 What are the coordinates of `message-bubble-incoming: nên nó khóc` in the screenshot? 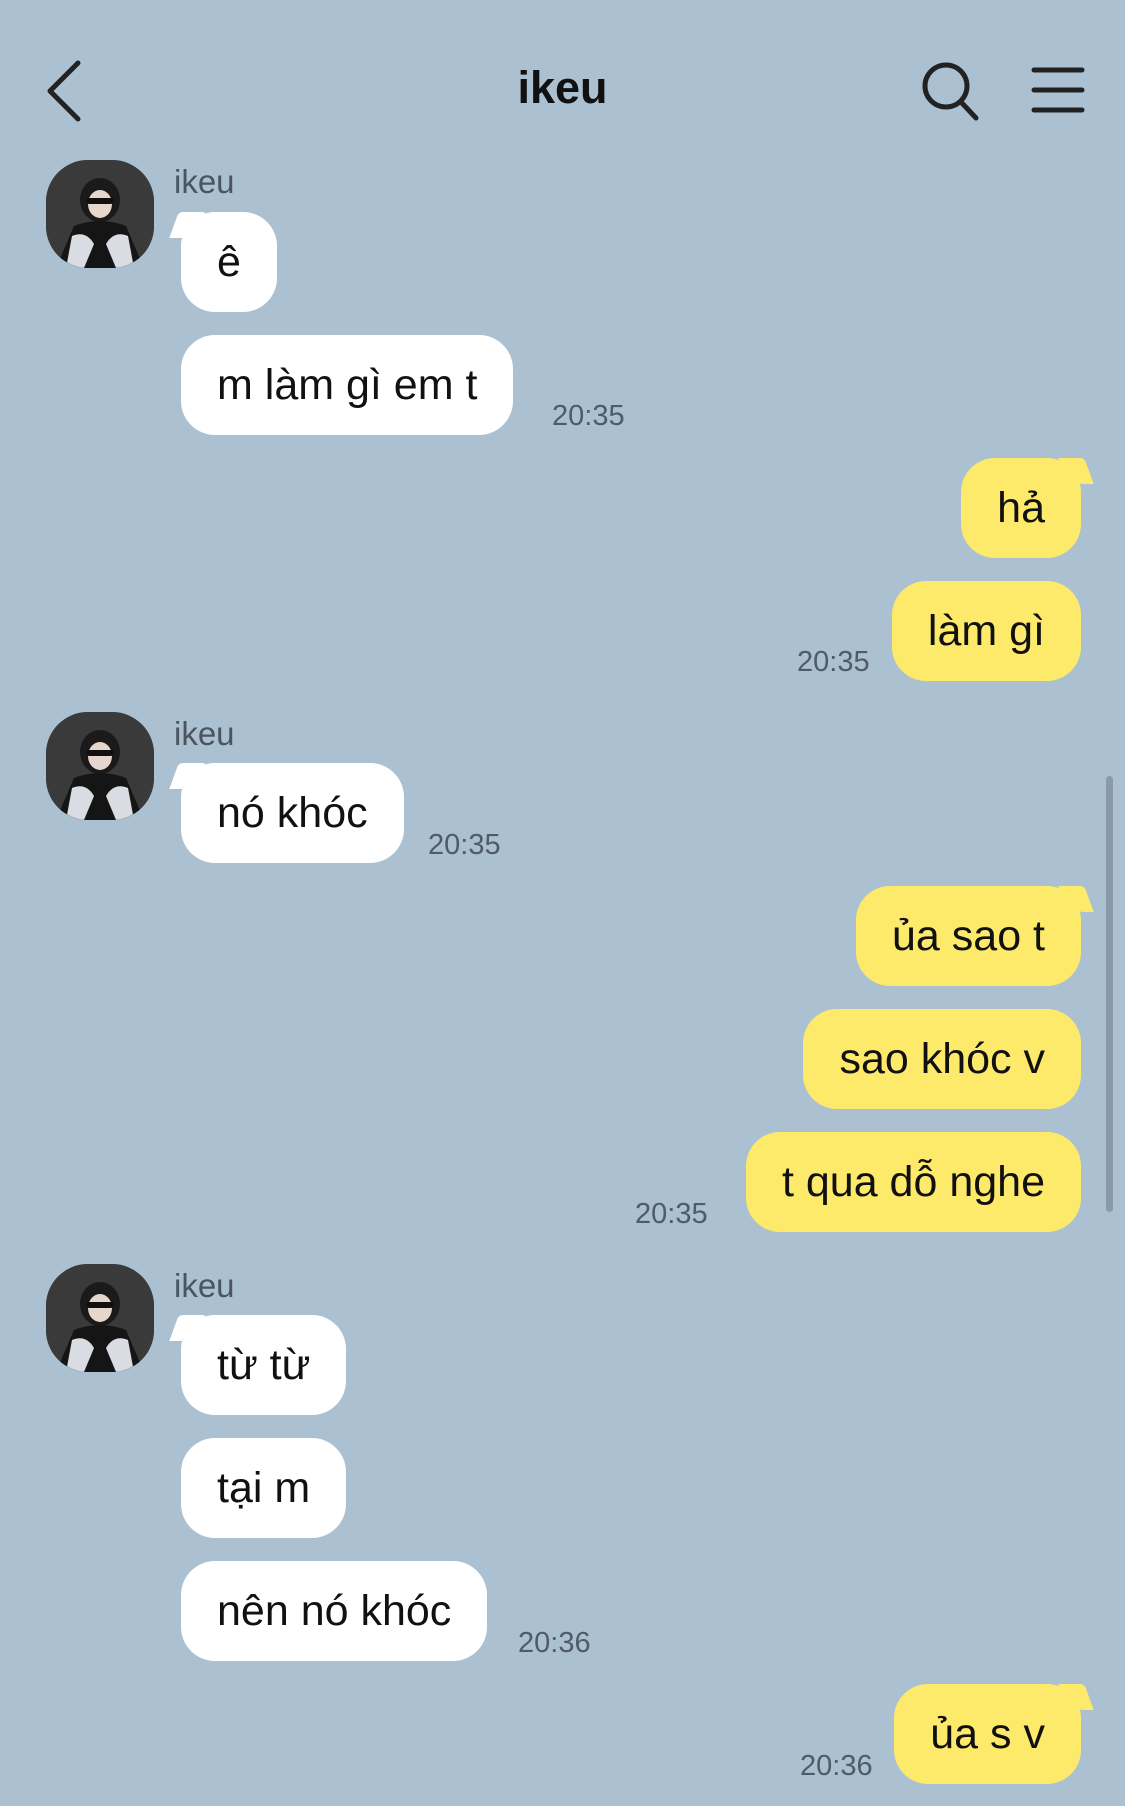 It's located at (334, 1611).